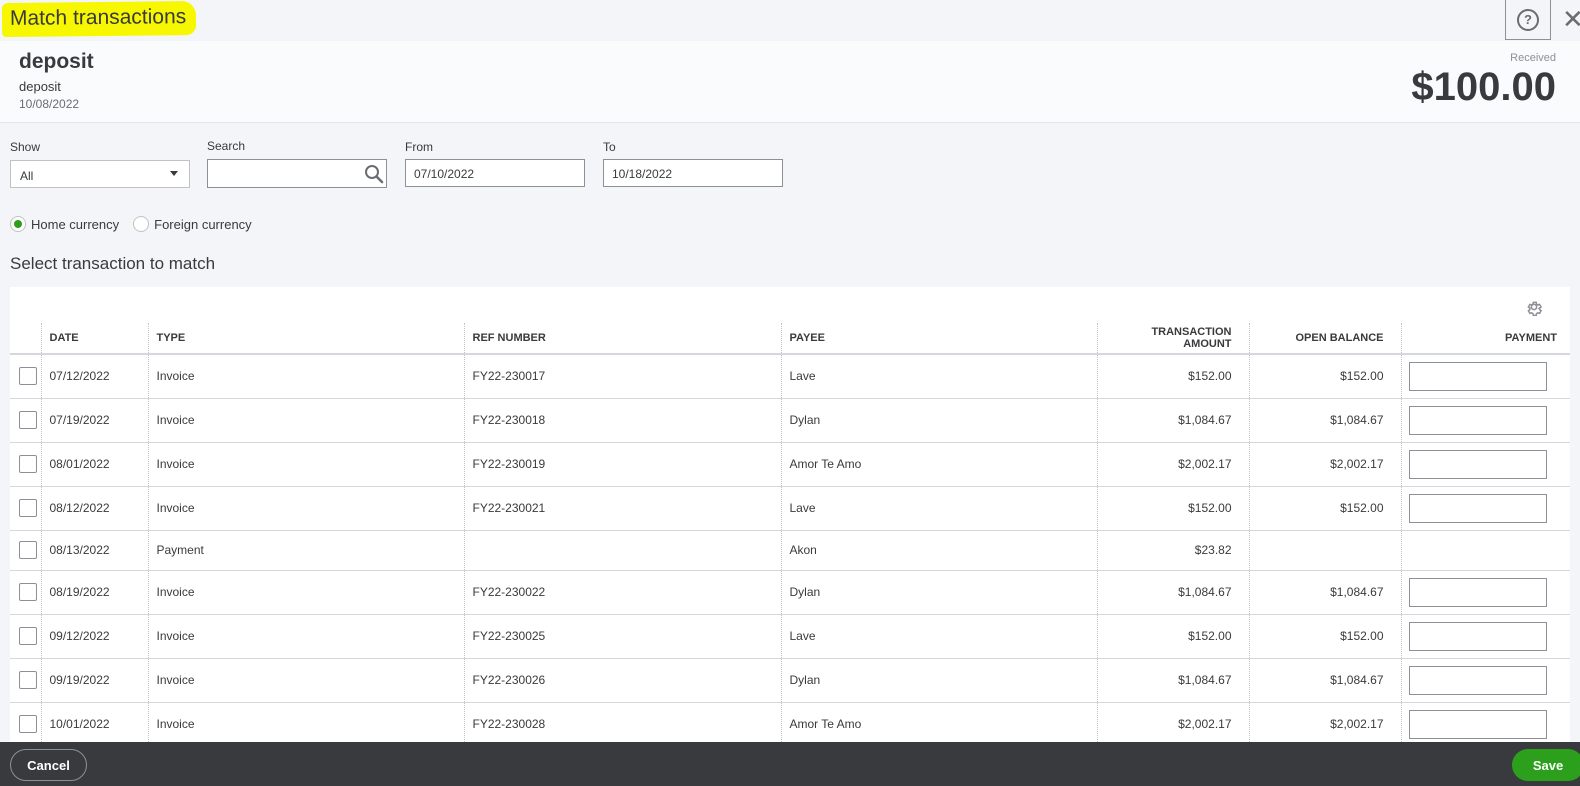  Describe the element at coordinates (1324, 463) in the screenshot. I see `cell-open-balance: $2,002.17` at that location.